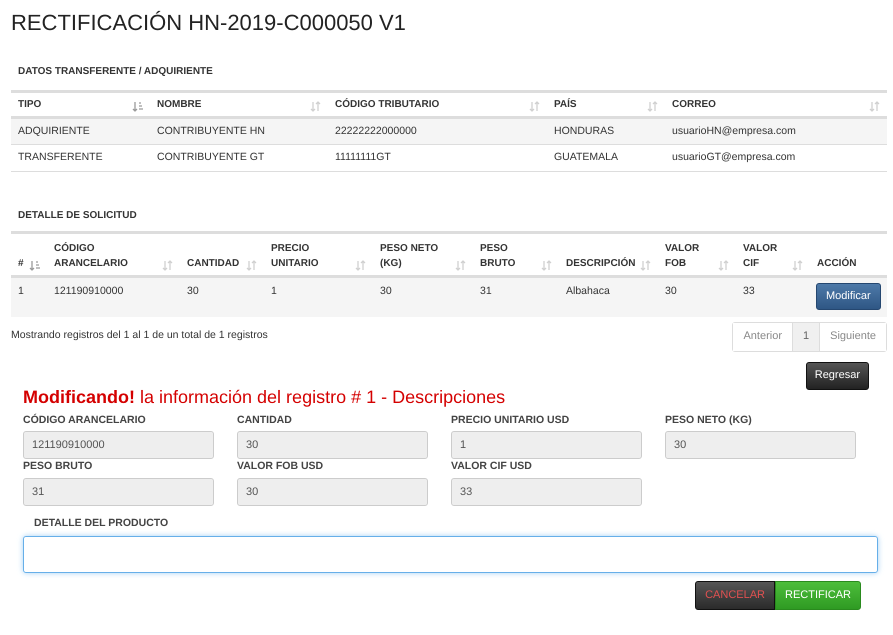 The height and width of the screenshot is (635, 893). What do you see at coordinates (601, 263) in the screenshot?
I see `column-header: DESCRIPCIÓN` at bounding box center [601, 263].